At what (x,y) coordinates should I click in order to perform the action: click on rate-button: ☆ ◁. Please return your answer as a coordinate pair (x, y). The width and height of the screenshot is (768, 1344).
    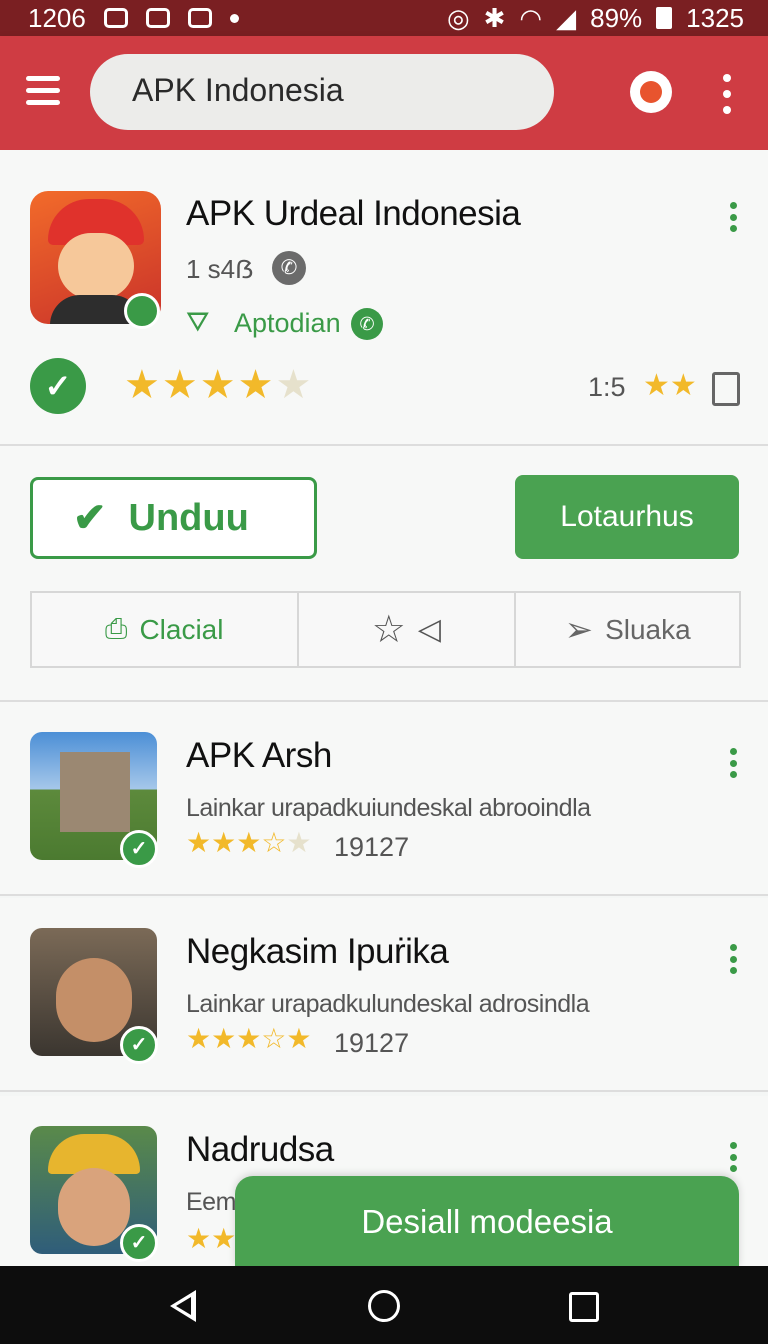
    Looking at the image, I should click on (408, 629).